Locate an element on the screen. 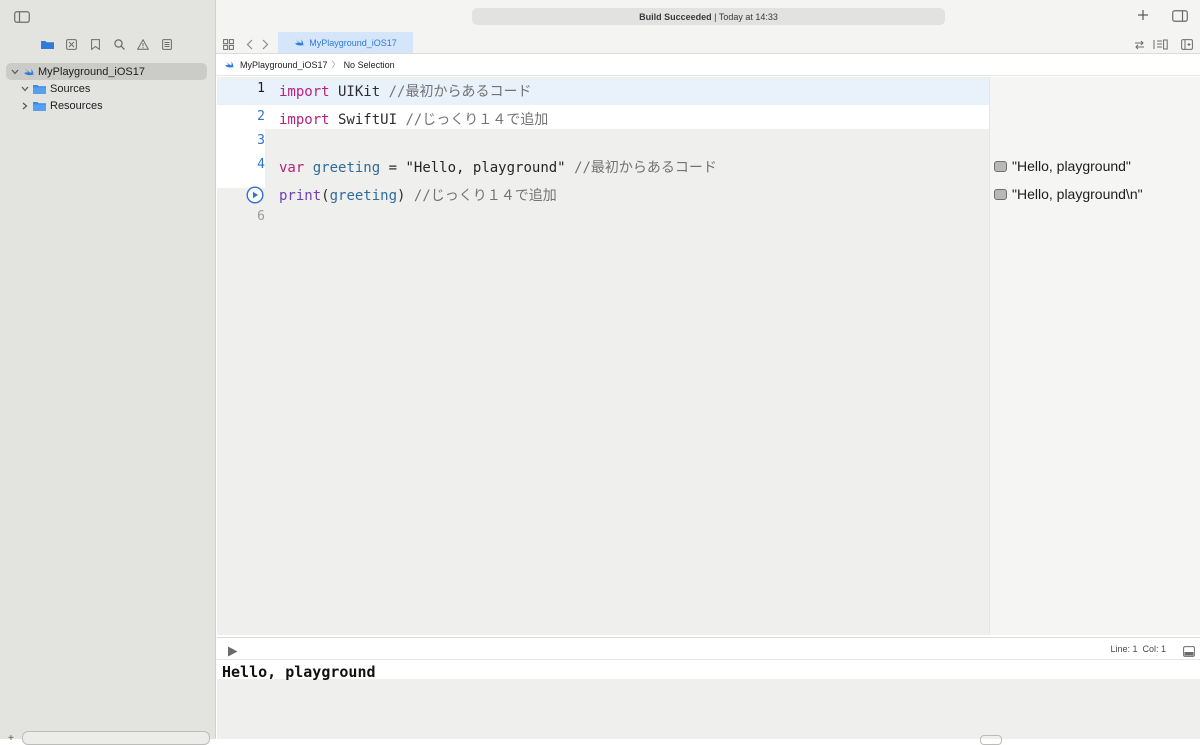 This screenshot has width=1200, height=745. folder-fill-icon is located at coordinates (47, 45).